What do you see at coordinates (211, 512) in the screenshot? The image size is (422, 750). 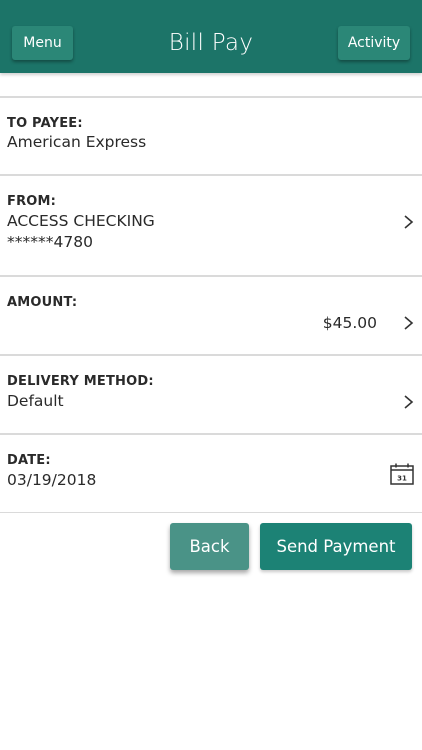 I see `divider` at bounding box center [211, 512].